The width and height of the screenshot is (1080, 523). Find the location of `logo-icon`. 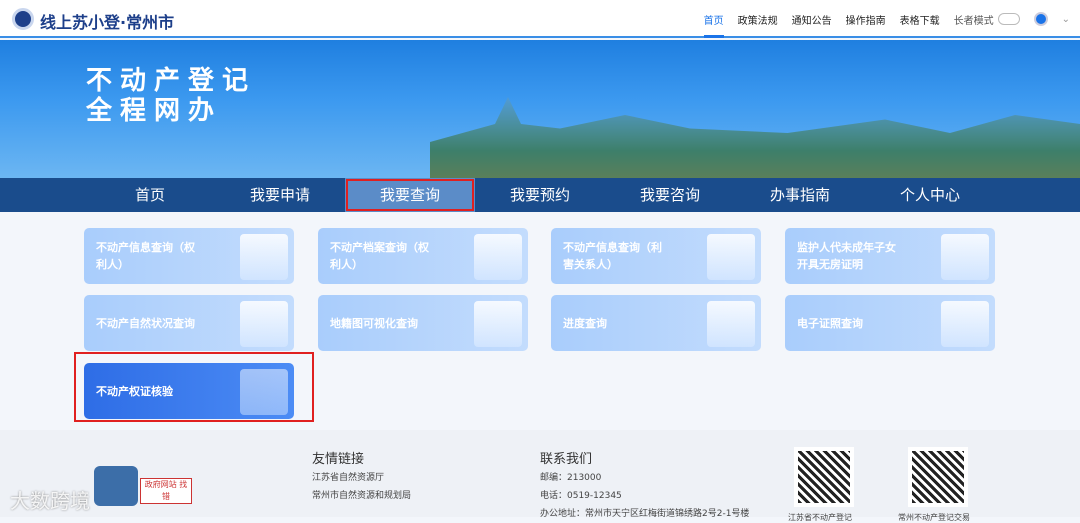

logo-icon is located at coordinates (23, 19).